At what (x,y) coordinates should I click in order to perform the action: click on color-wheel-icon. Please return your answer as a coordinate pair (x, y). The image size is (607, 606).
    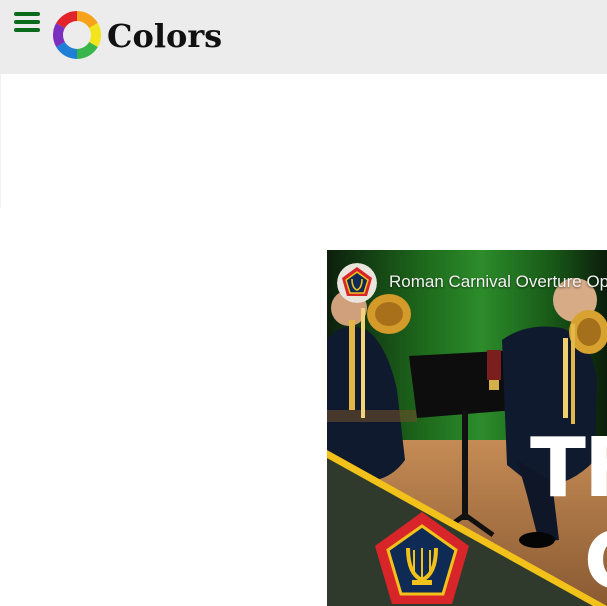
    Looking at the image, I should click on (77, 35).